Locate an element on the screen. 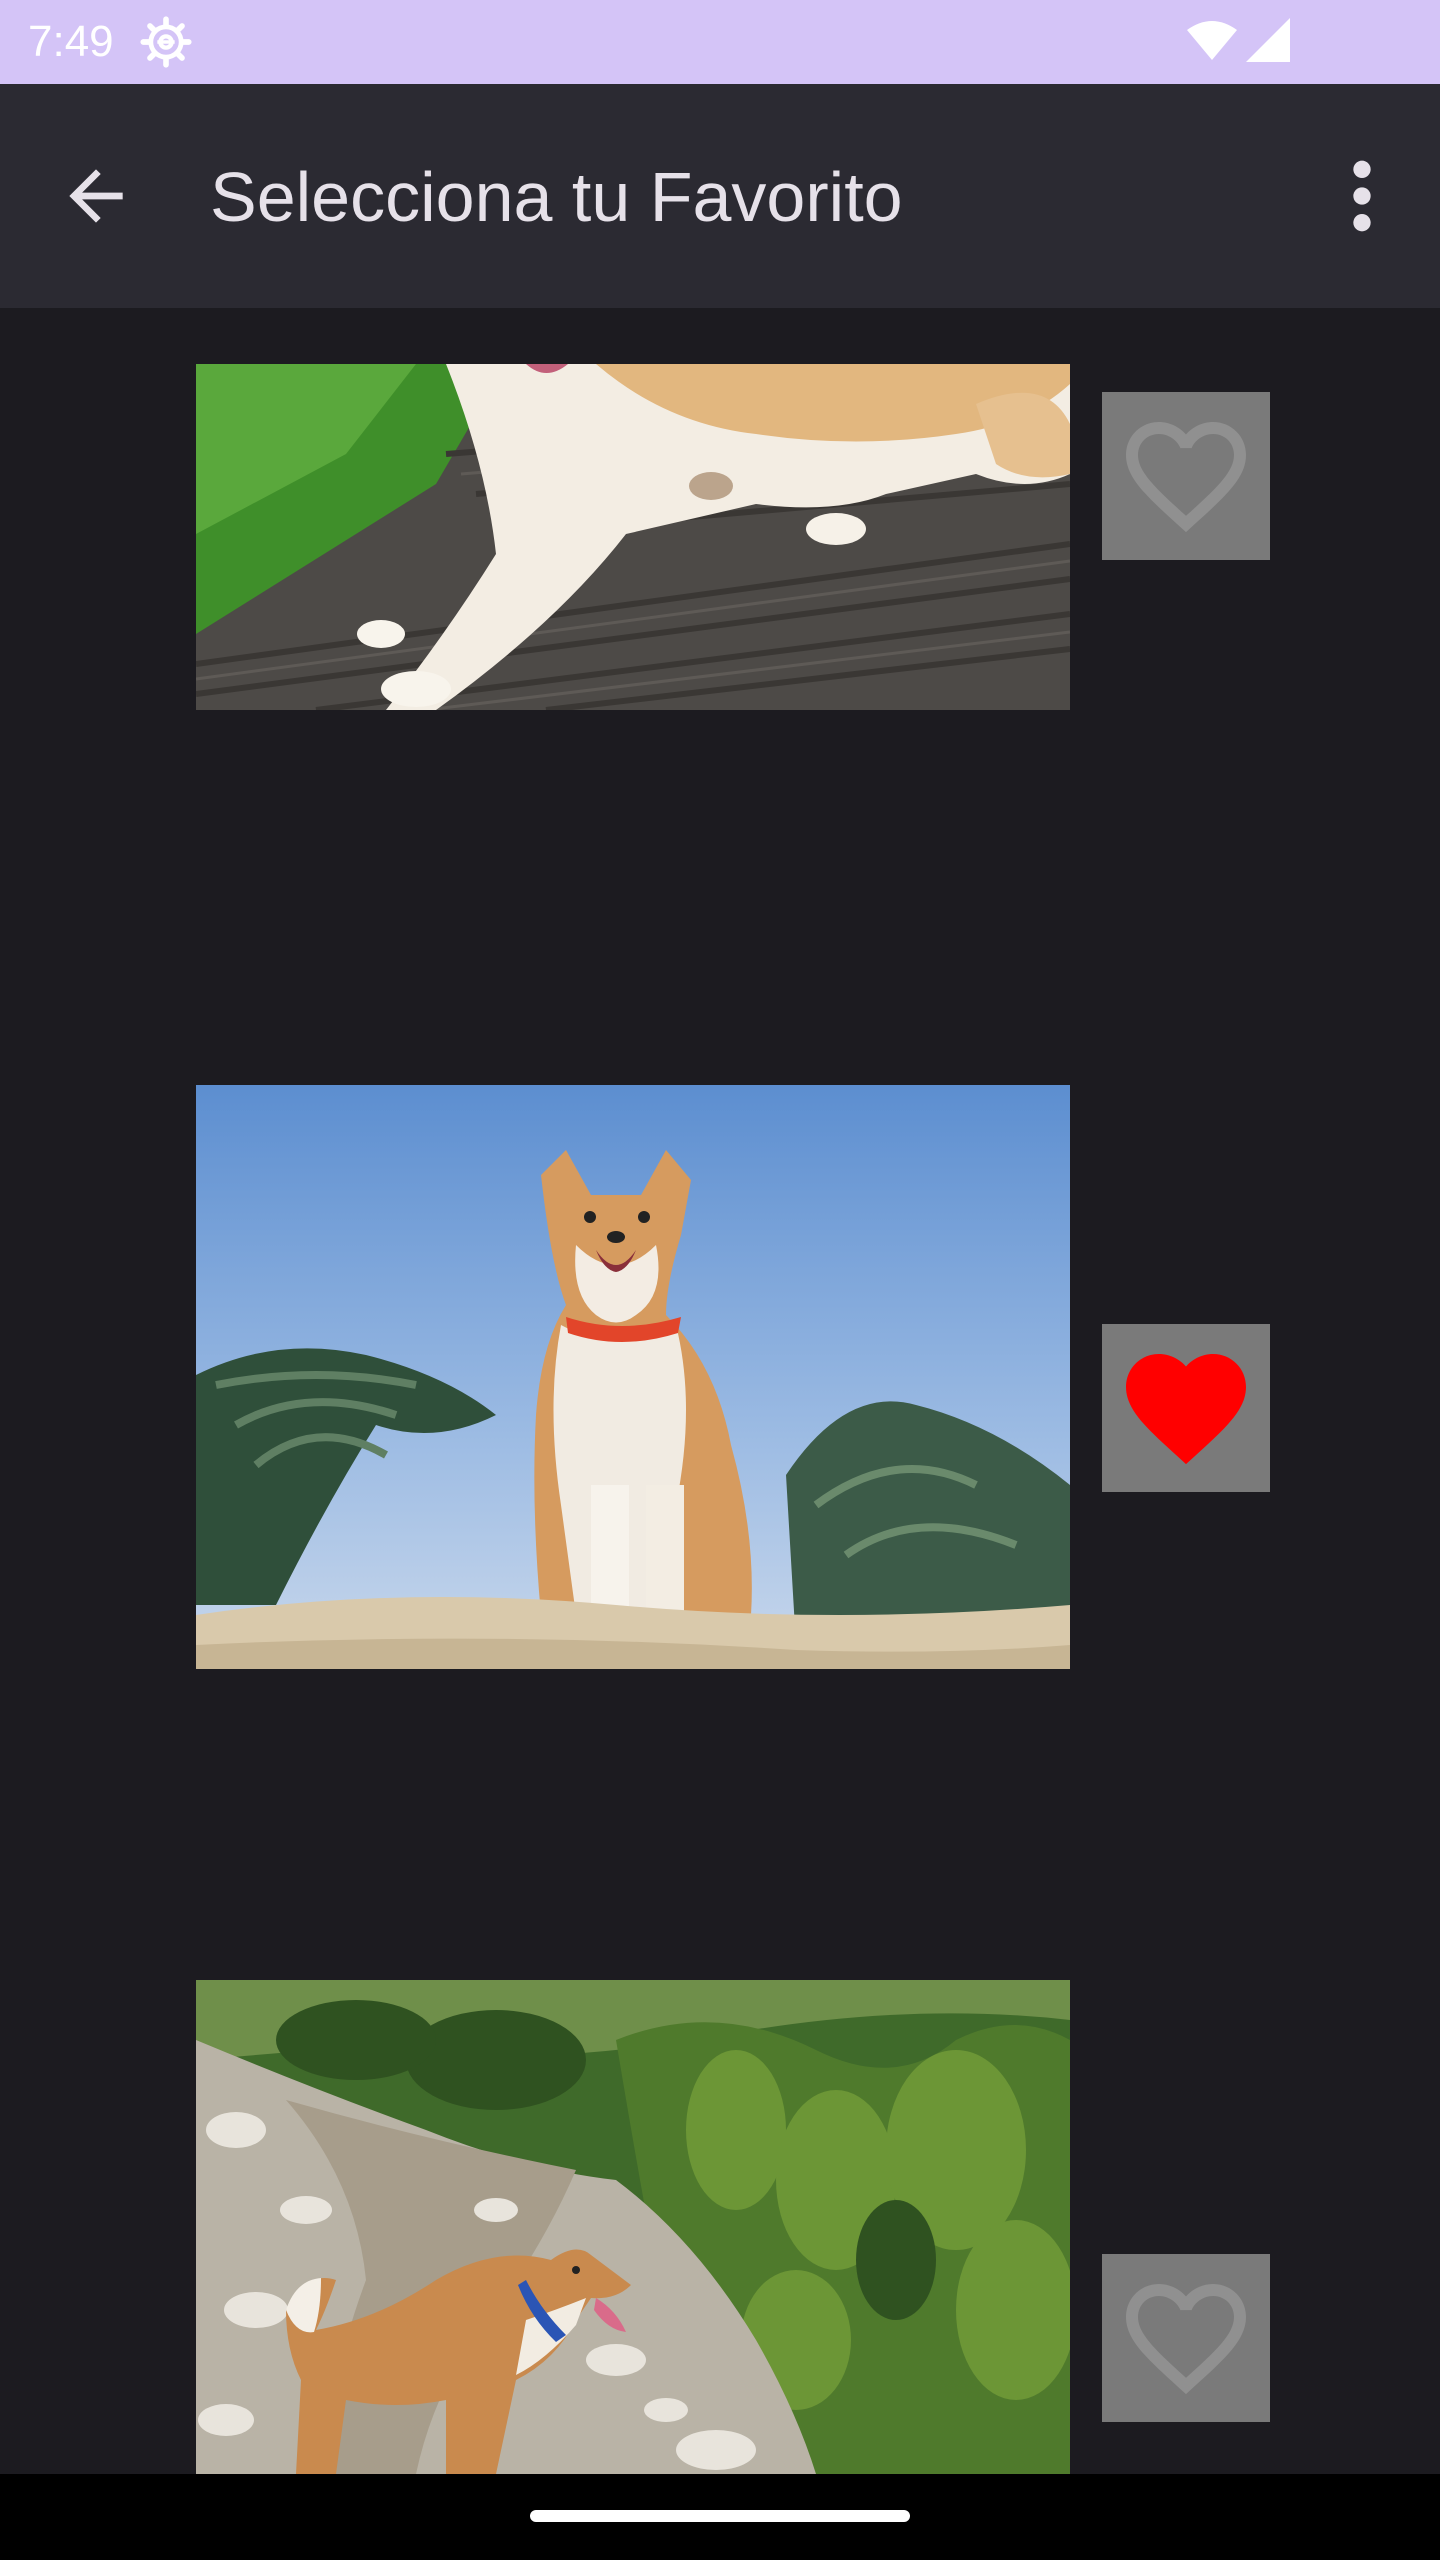  page-title: Selecciona tu Favorito is located at coordinates (556, 197).